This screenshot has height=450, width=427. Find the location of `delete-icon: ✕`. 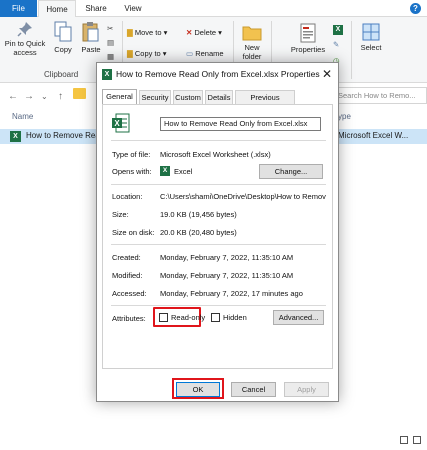

delete-icon: ✕ is located at coordinates (189, 32).